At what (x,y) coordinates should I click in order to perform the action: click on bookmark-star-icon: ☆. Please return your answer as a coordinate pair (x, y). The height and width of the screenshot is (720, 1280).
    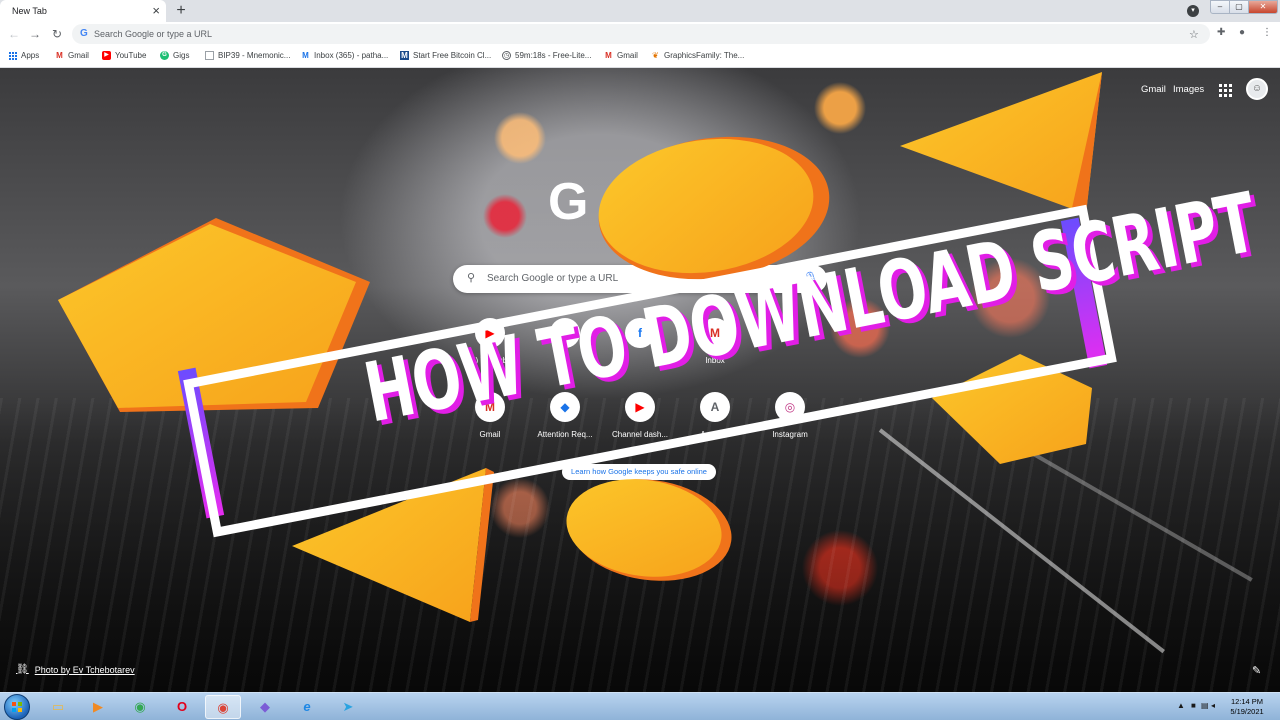
    Looking at the image, I should click on (1194, 34).